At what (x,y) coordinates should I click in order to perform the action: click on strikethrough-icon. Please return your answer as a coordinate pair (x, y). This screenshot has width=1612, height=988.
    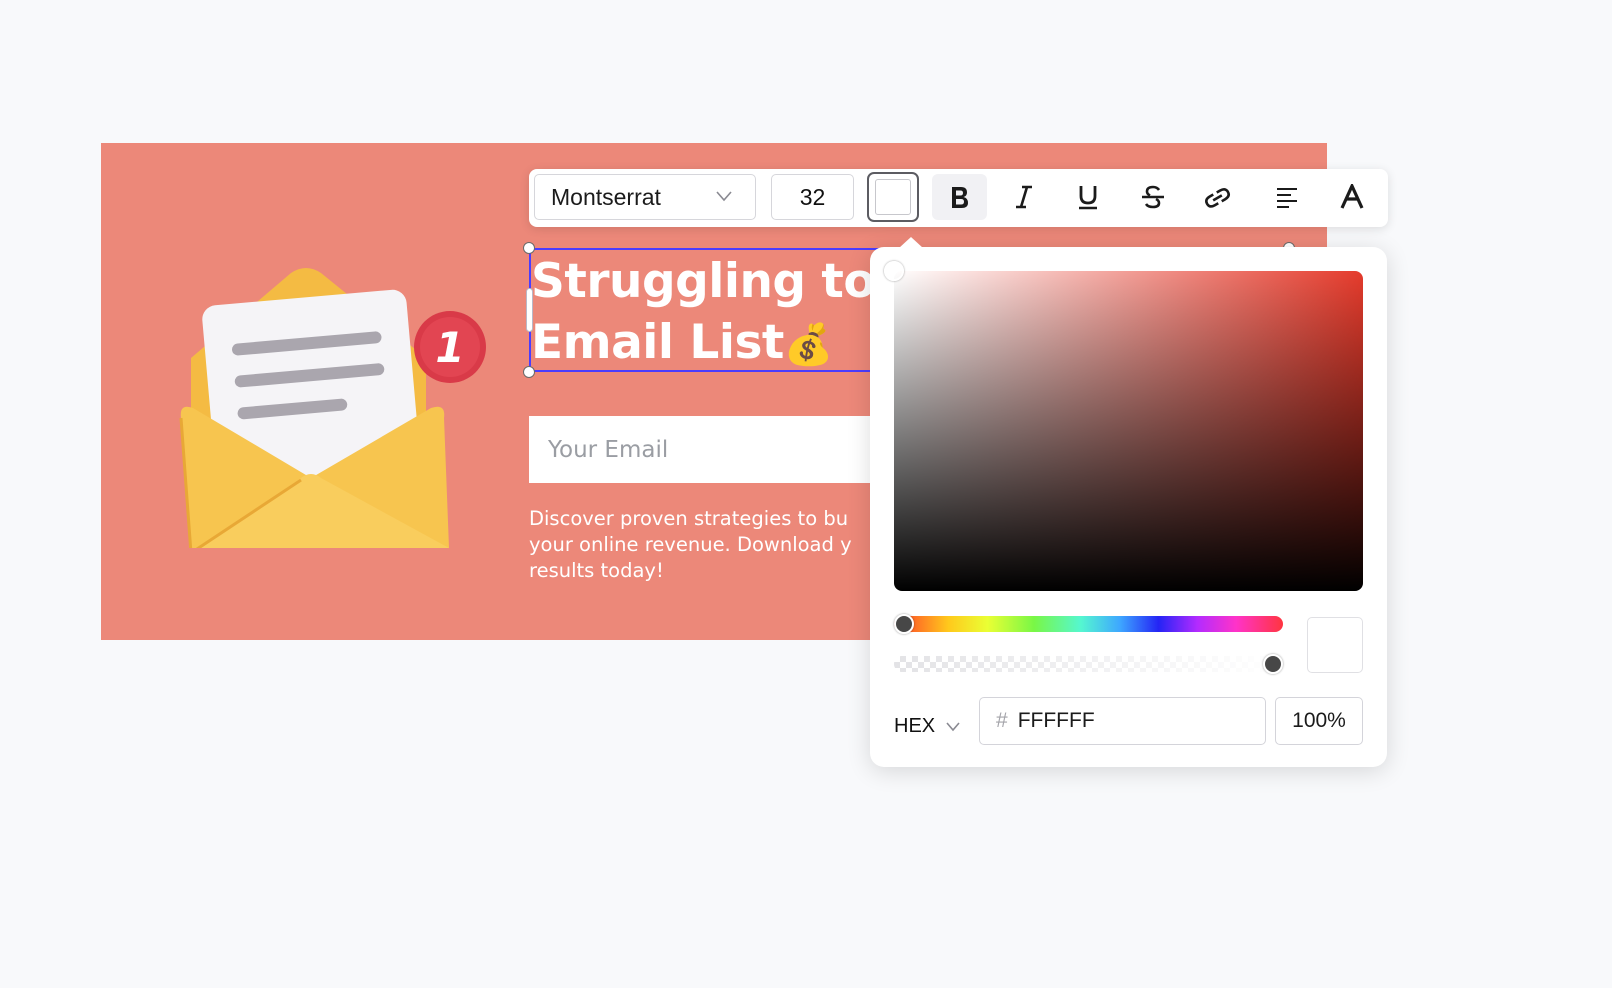
    Looking at the image, I should click on (1152, 197).